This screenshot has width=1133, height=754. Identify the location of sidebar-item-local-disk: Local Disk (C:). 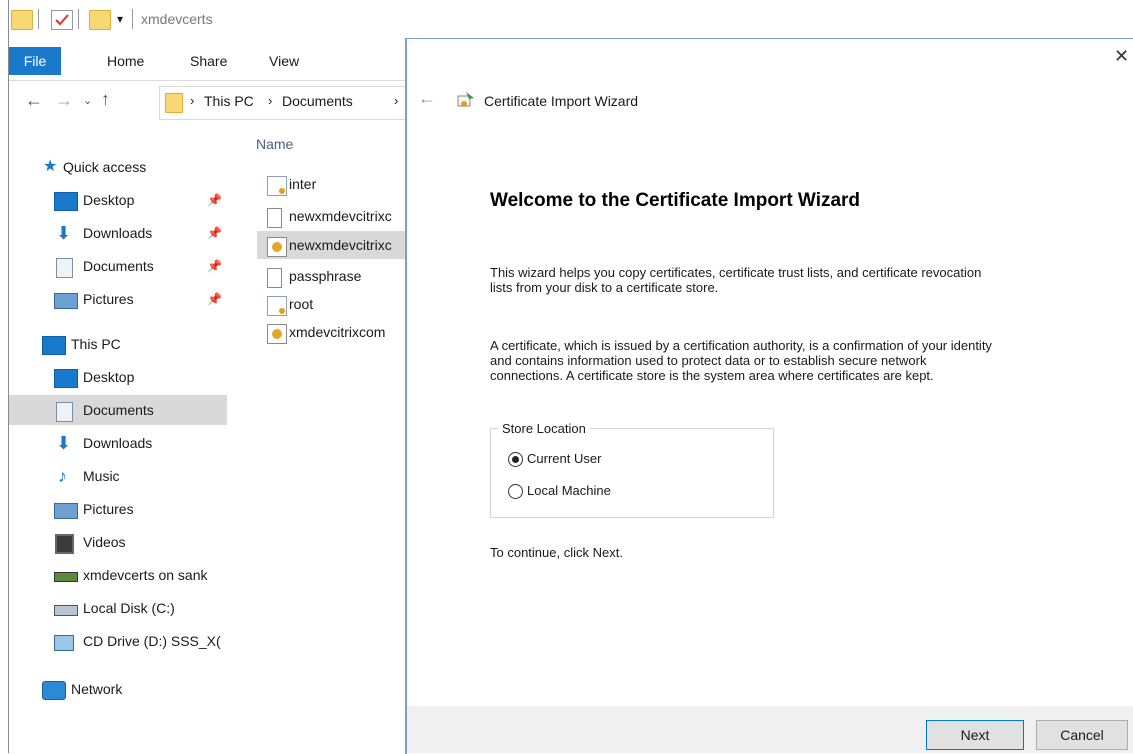
(118, 608).